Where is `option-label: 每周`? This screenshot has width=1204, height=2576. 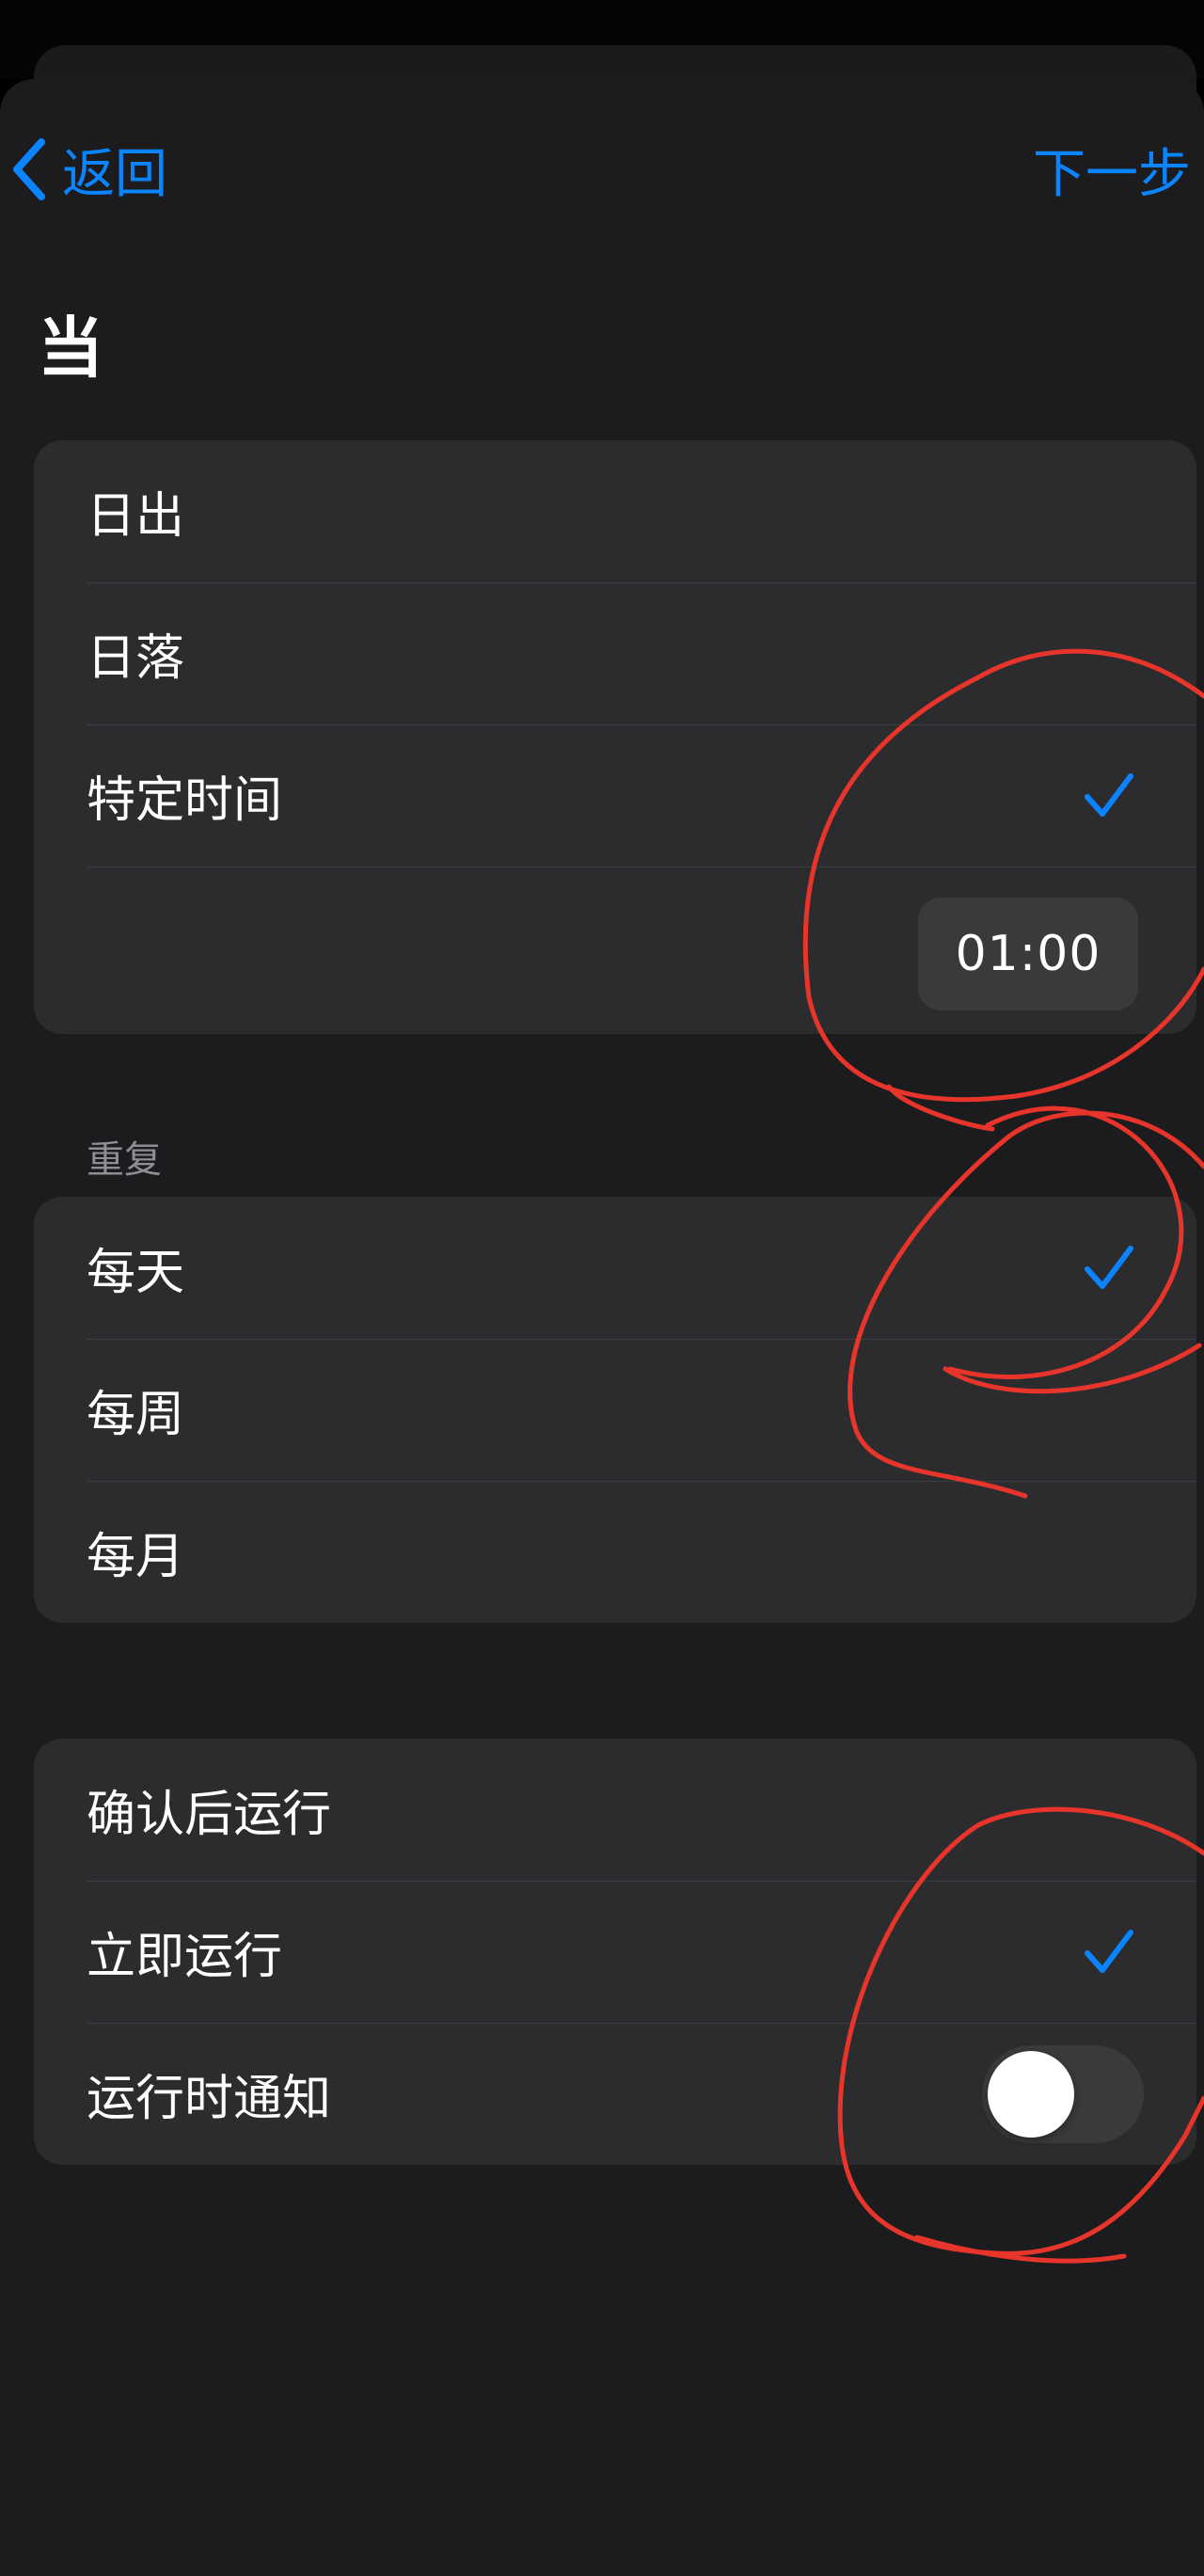 option-label: 每周 is located at coordinates (136, 1415).